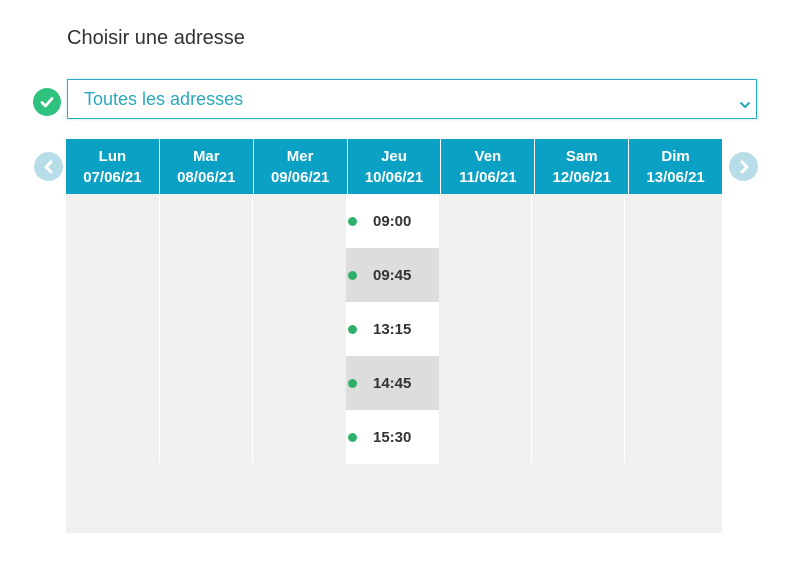  Describe the element at coordinates (300, 156) in the screenshot. I see `day-name: Mer` at that location.